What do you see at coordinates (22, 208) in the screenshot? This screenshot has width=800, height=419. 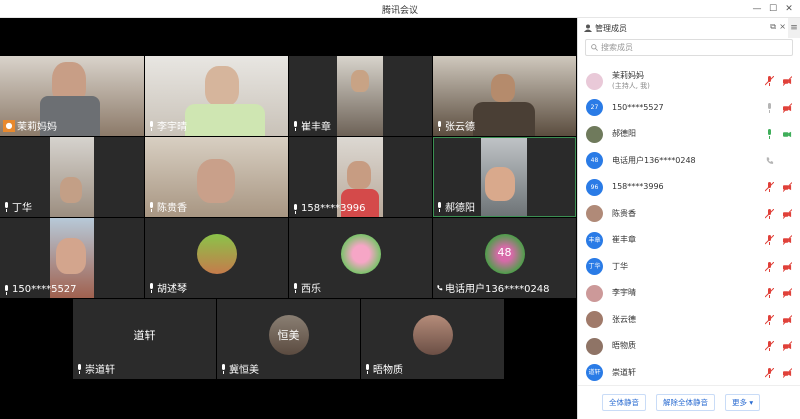 I see `tile-name: 丁华` at bounding box center [22, 208].